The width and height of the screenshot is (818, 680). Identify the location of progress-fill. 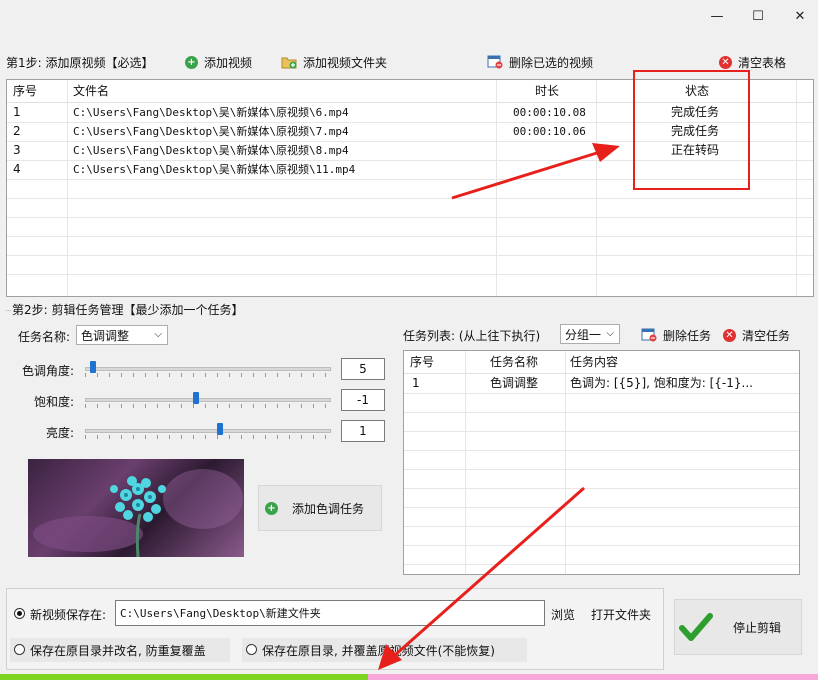
(184, 677).